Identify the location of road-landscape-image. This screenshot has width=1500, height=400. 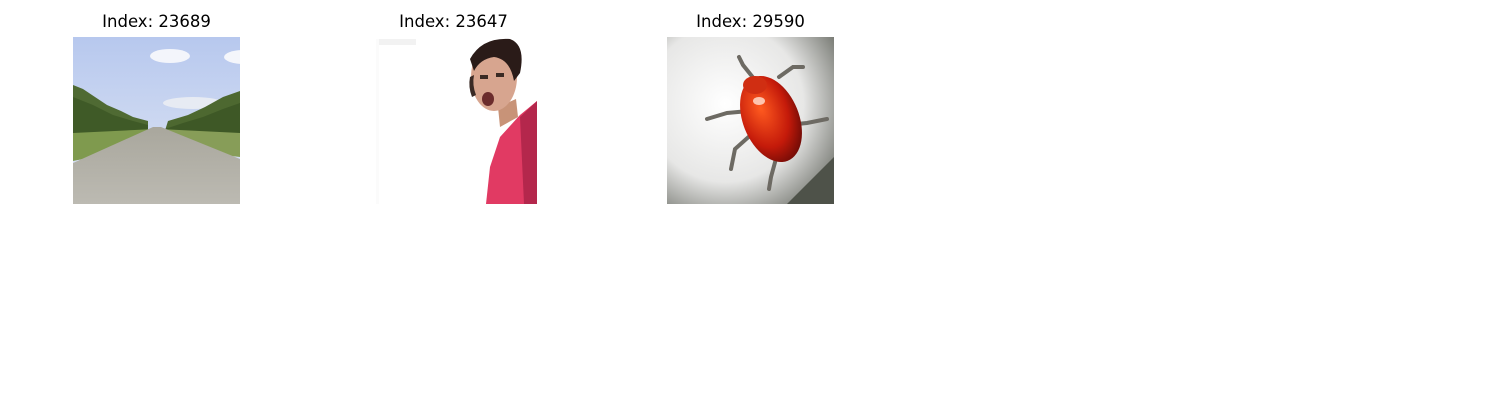
(156, 120).